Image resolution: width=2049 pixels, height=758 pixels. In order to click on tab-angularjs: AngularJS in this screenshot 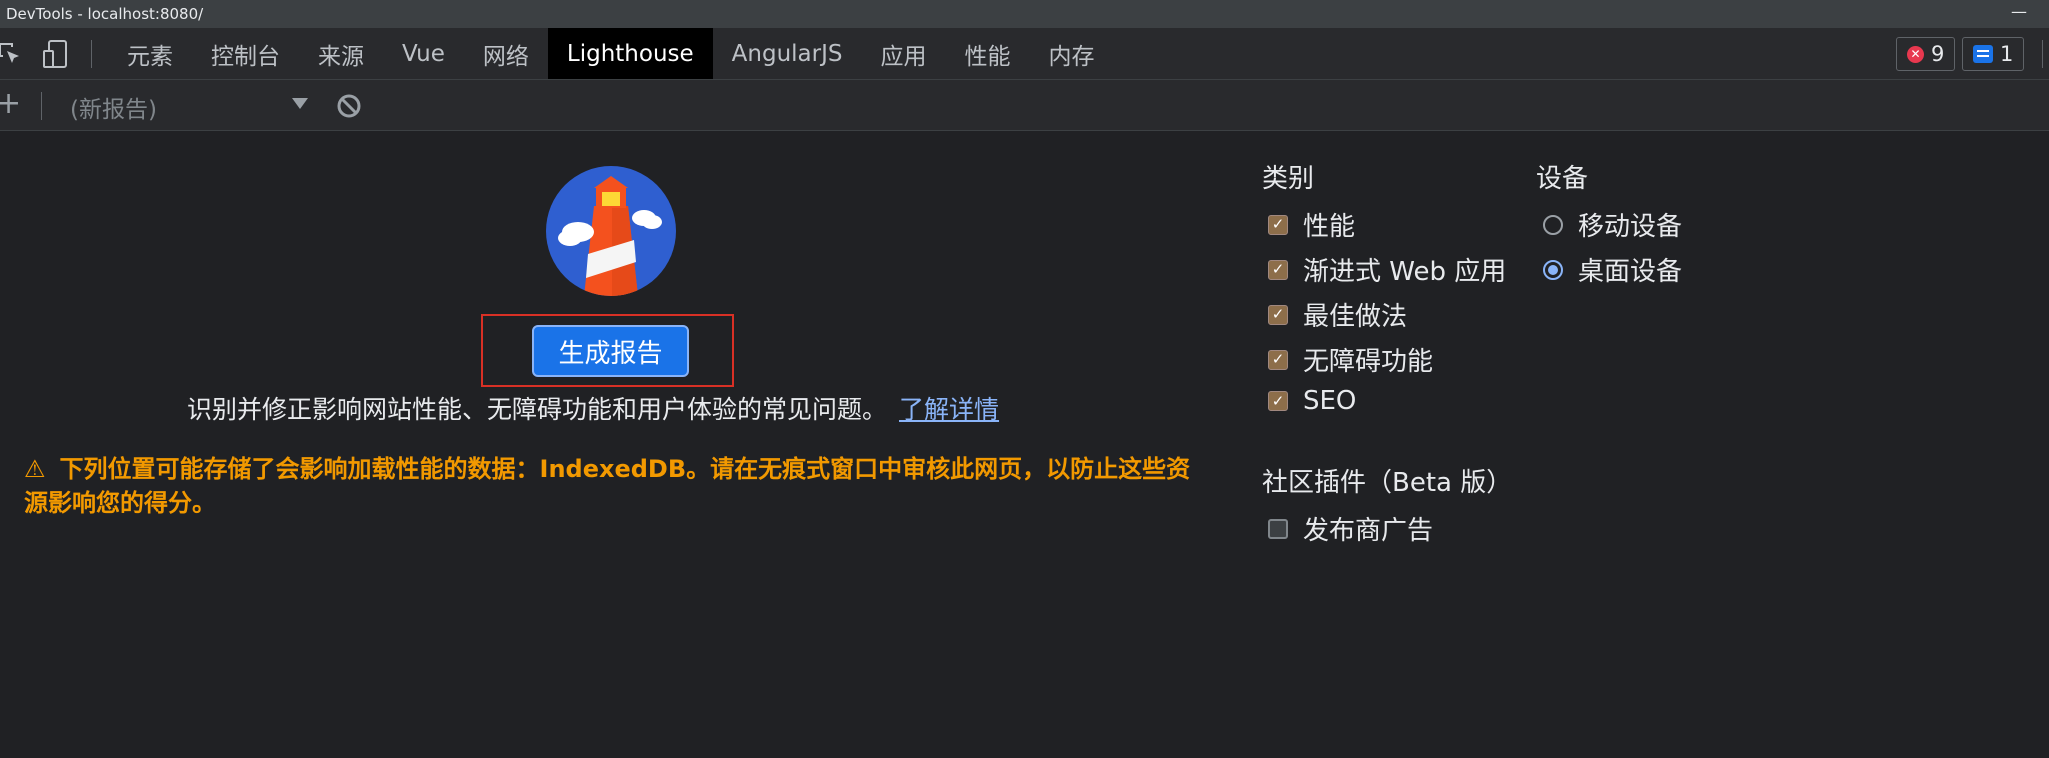, I will do `click(787, 53)`.